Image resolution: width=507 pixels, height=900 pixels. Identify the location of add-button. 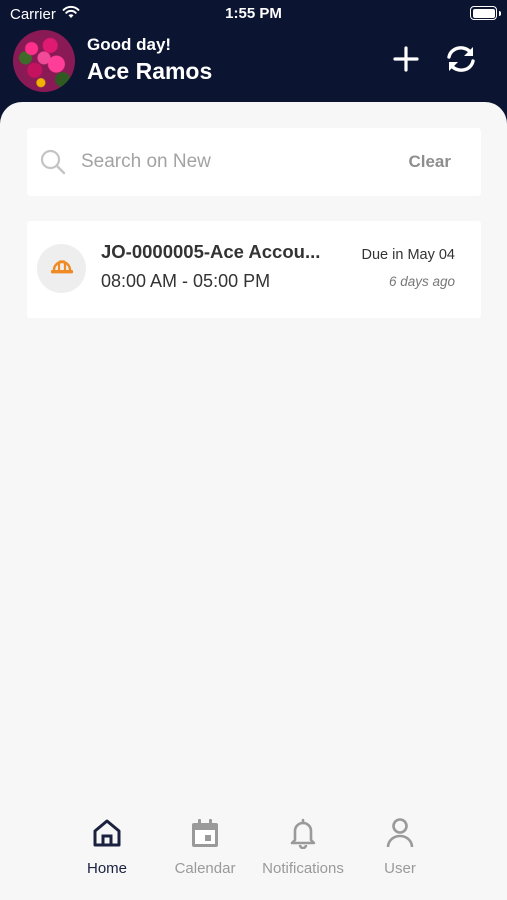
(406, 61).